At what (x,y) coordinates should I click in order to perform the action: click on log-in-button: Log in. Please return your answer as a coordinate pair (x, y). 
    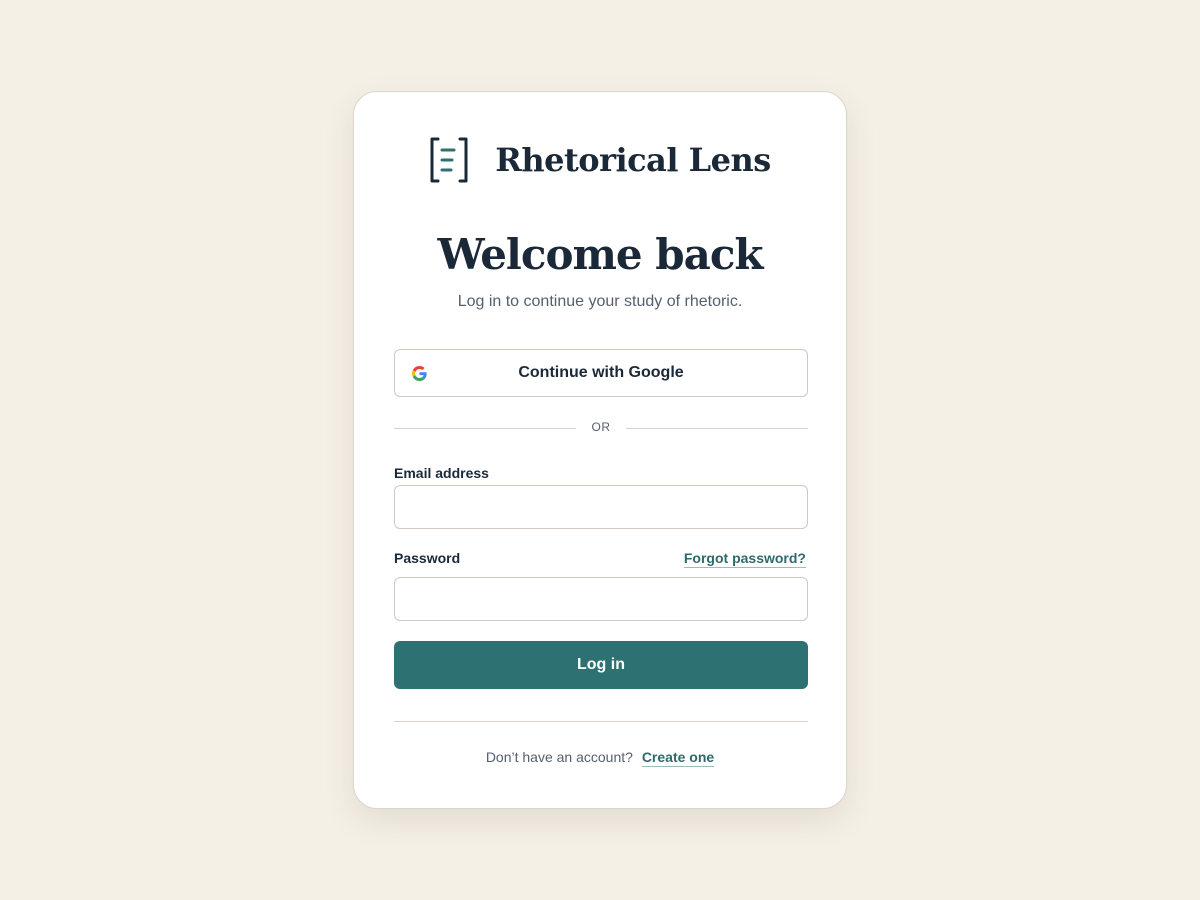
    Looking at the image, I should click on (601, 665).